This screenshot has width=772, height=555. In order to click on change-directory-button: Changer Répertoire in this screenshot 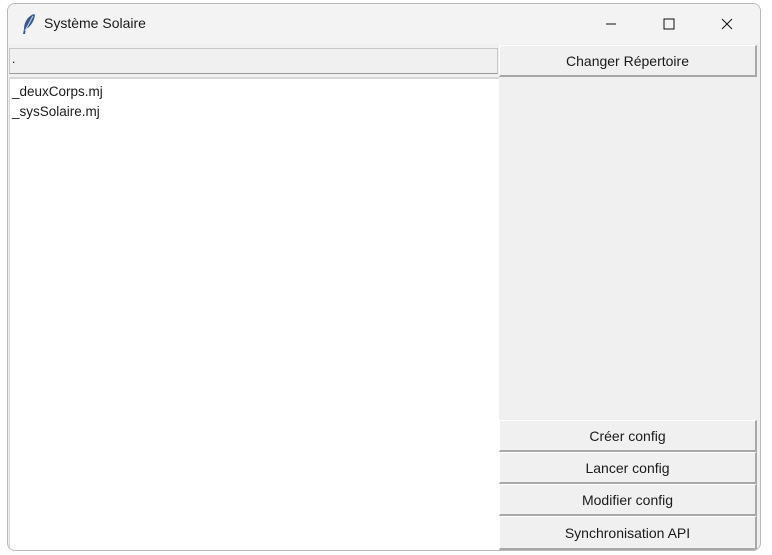, I will do `click(628, 61)`.